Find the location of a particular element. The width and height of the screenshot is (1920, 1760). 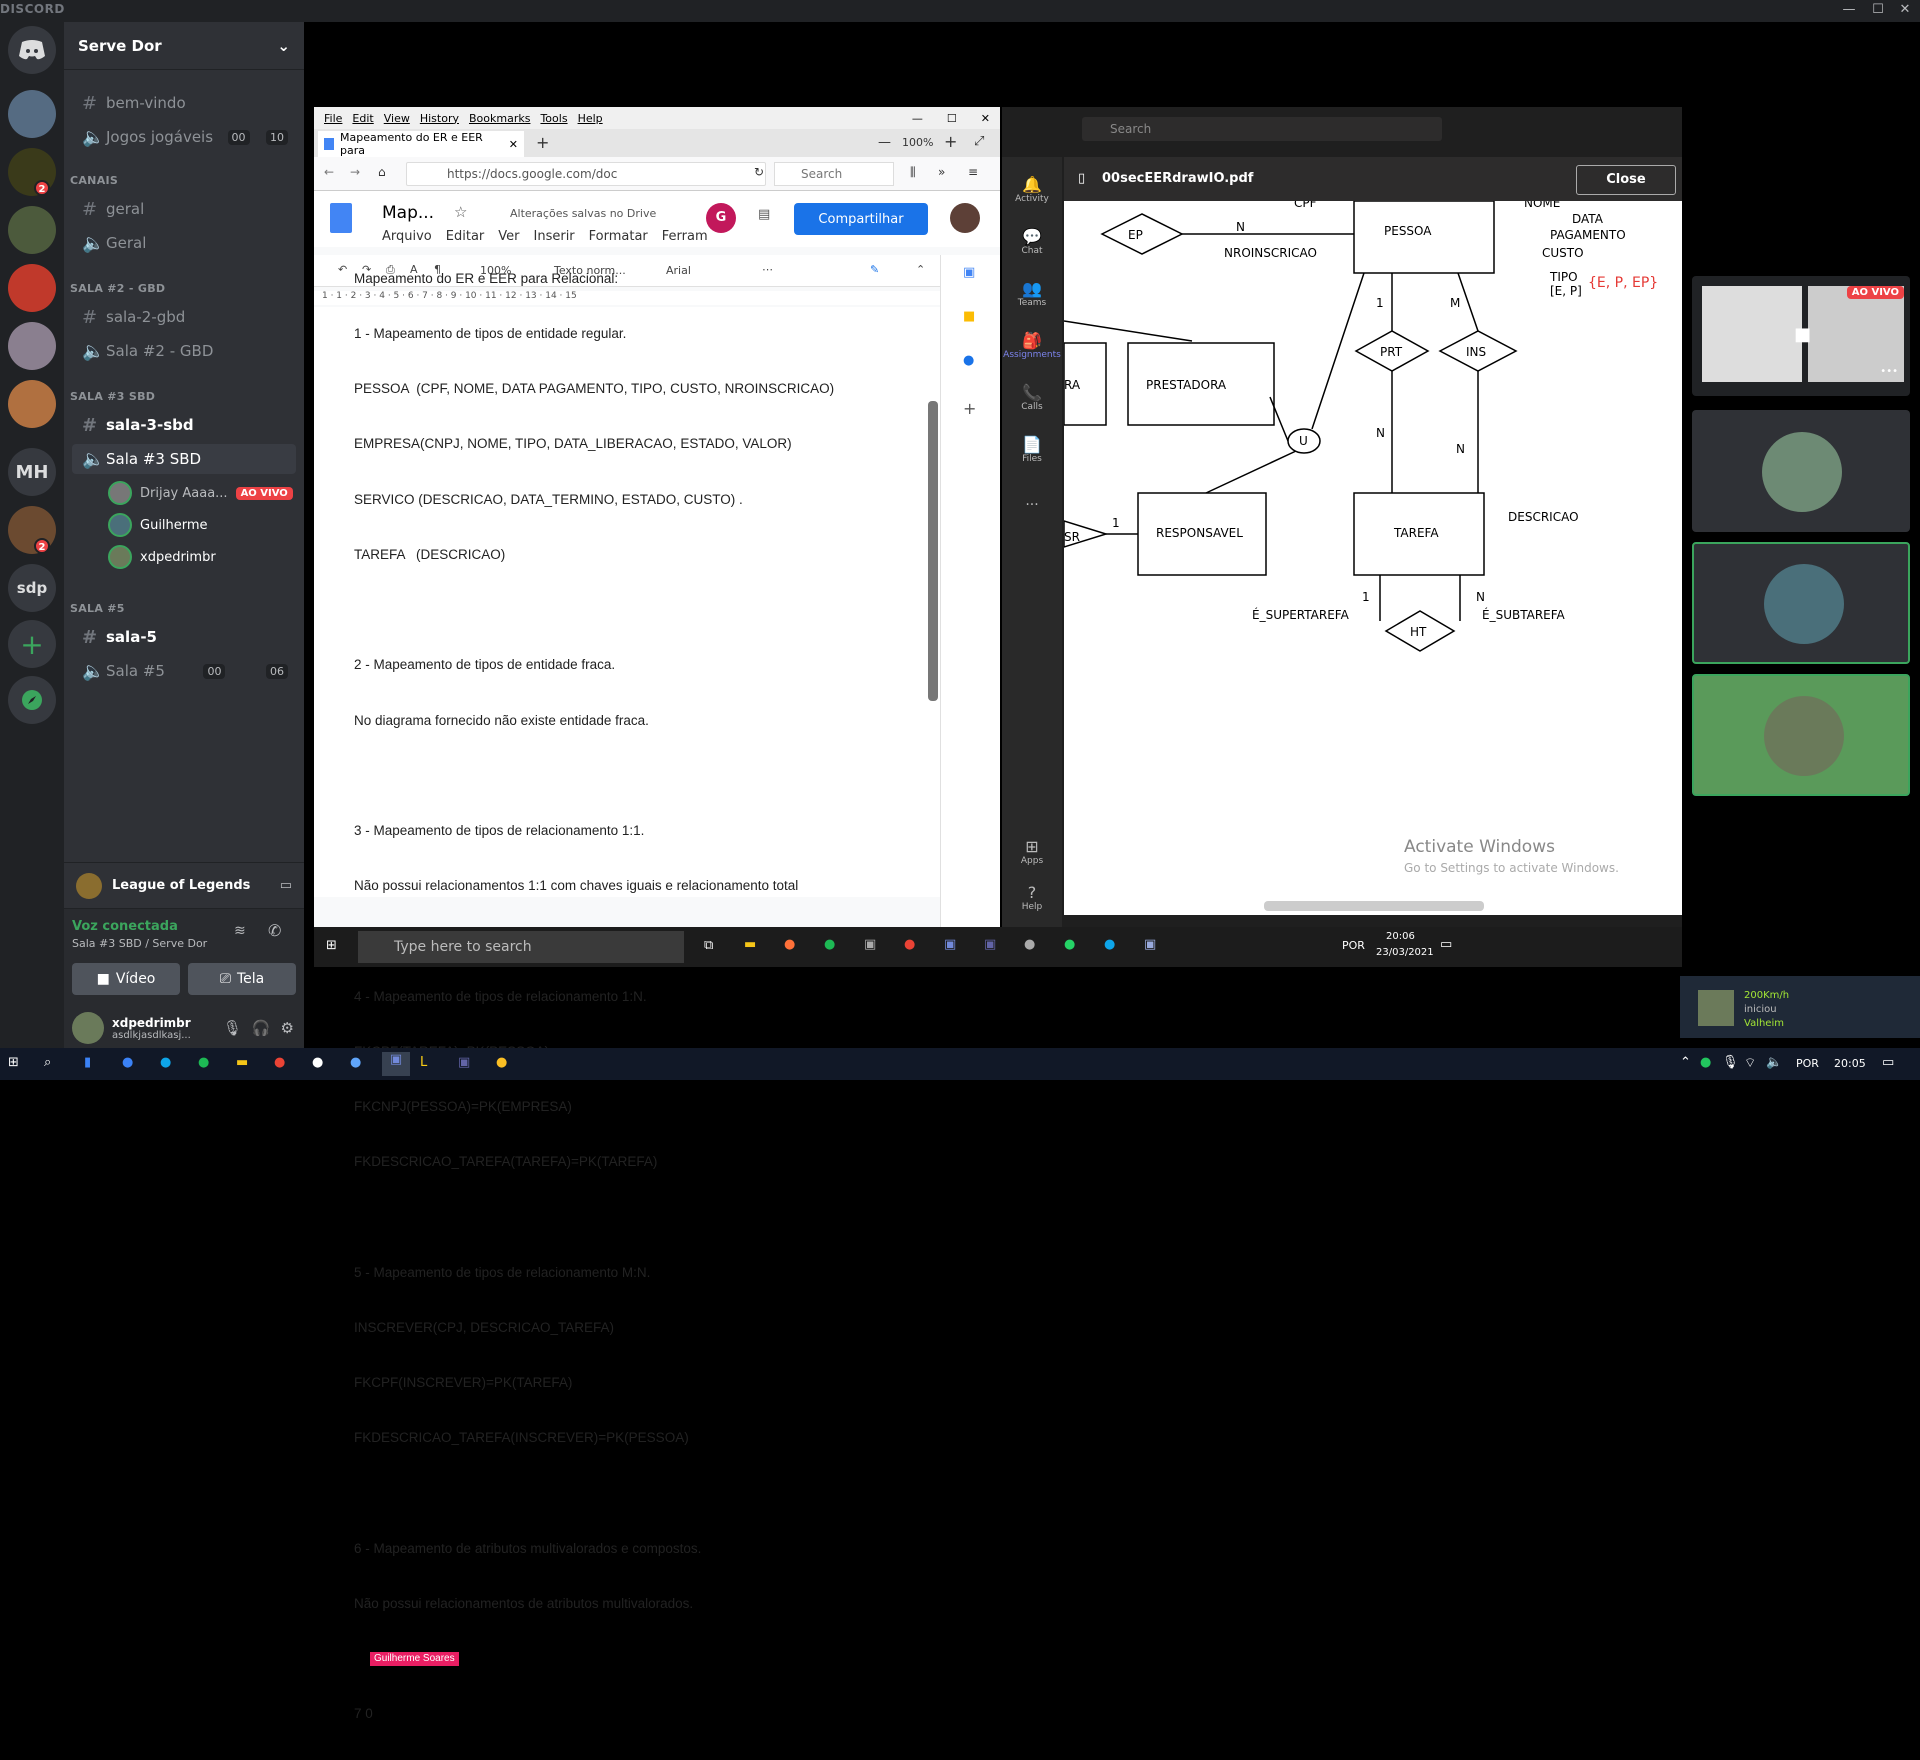

category-sala5: SALA #5 is located at coordinates (97, 608).